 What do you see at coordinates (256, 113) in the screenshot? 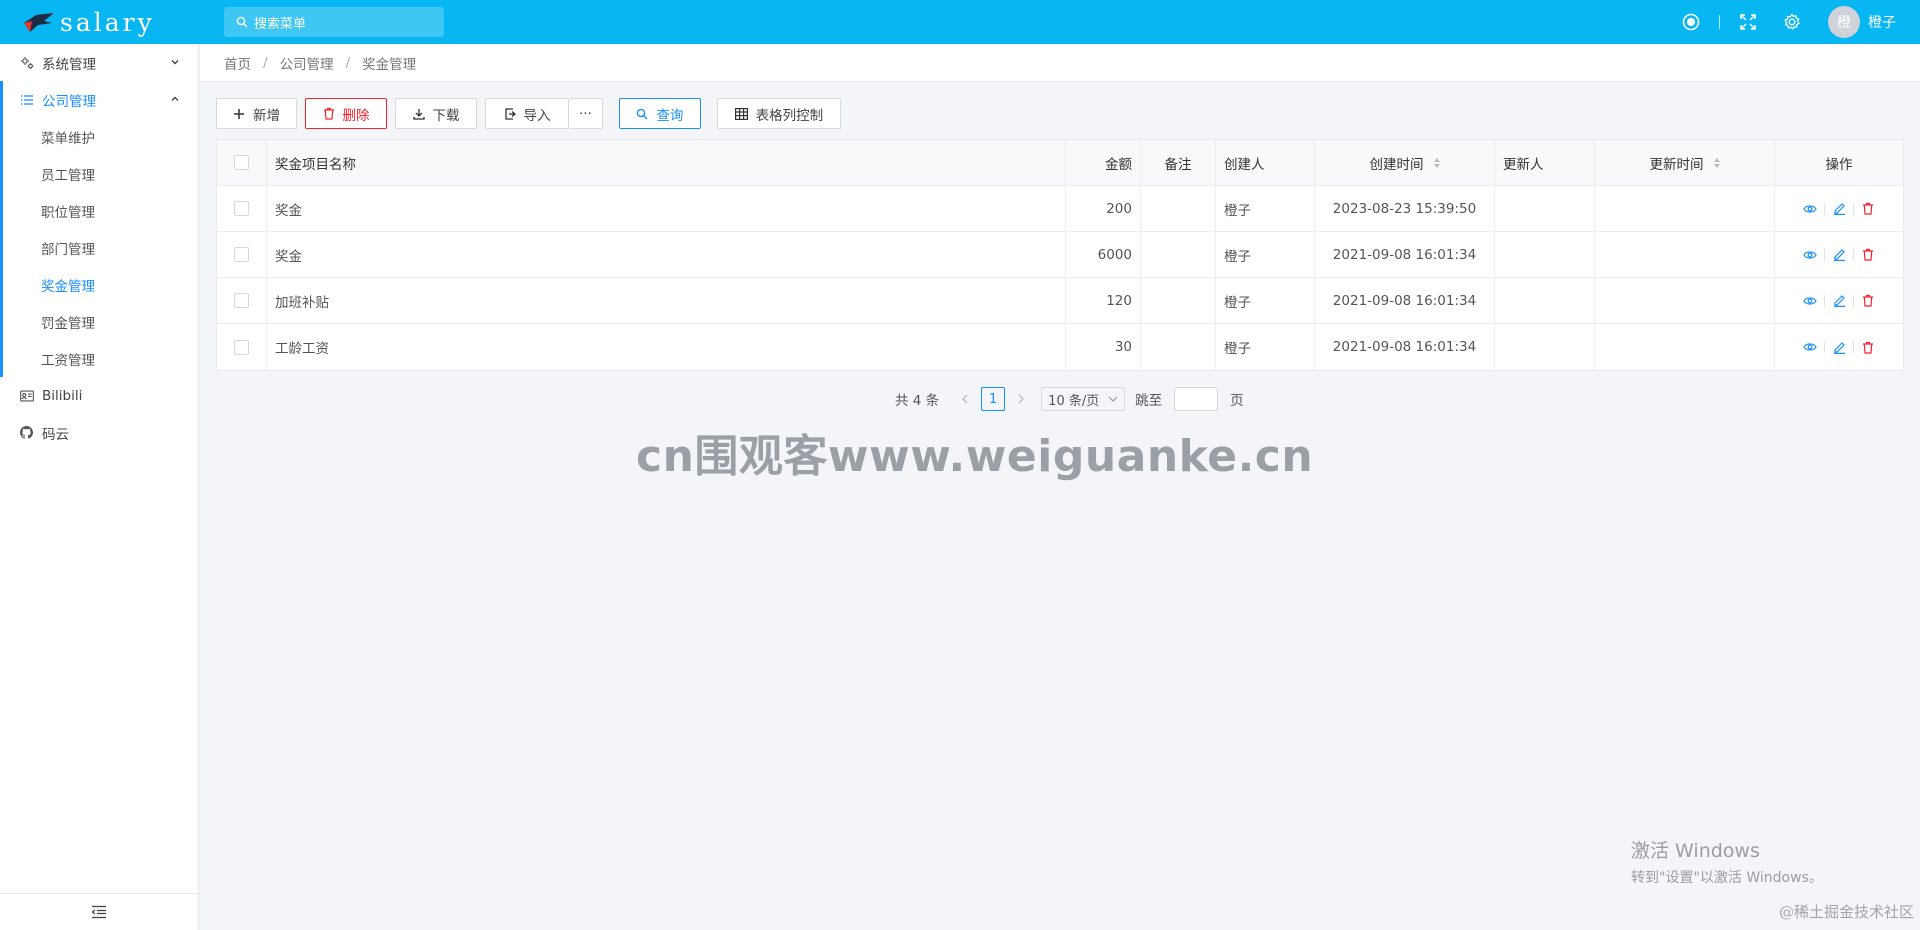
I see `add-button: 新增` at bounding box center [256, 113].